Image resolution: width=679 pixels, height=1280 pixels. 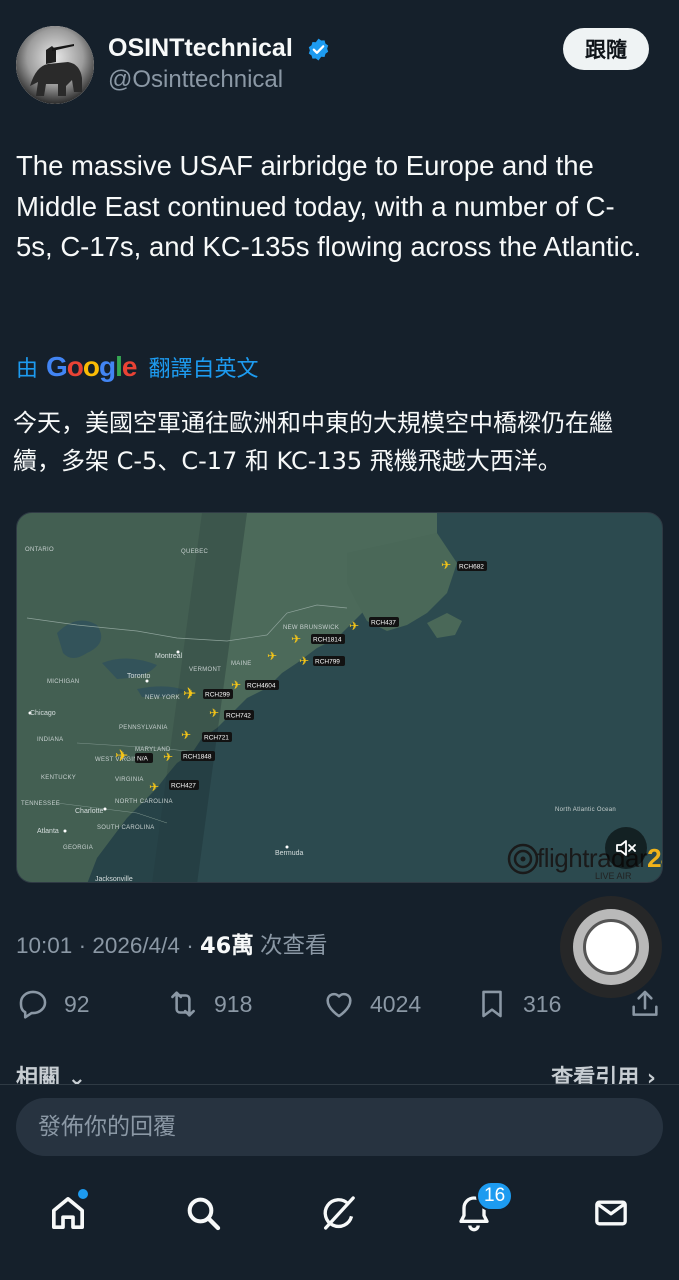 I want to click on svg-text: RCH1814, so click(x=327, y=640).